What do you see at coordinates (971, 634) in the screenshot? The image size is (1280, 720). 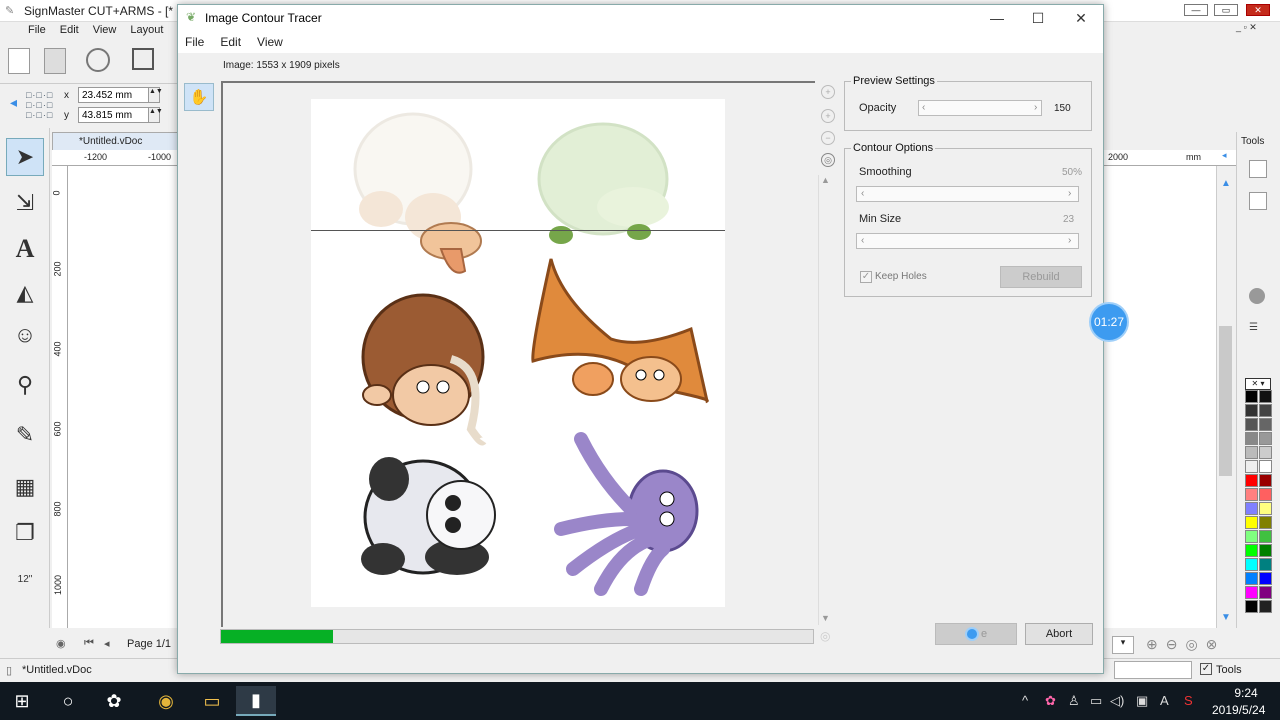 I see `cursor-click-icon` at bounding box center [971, 634].